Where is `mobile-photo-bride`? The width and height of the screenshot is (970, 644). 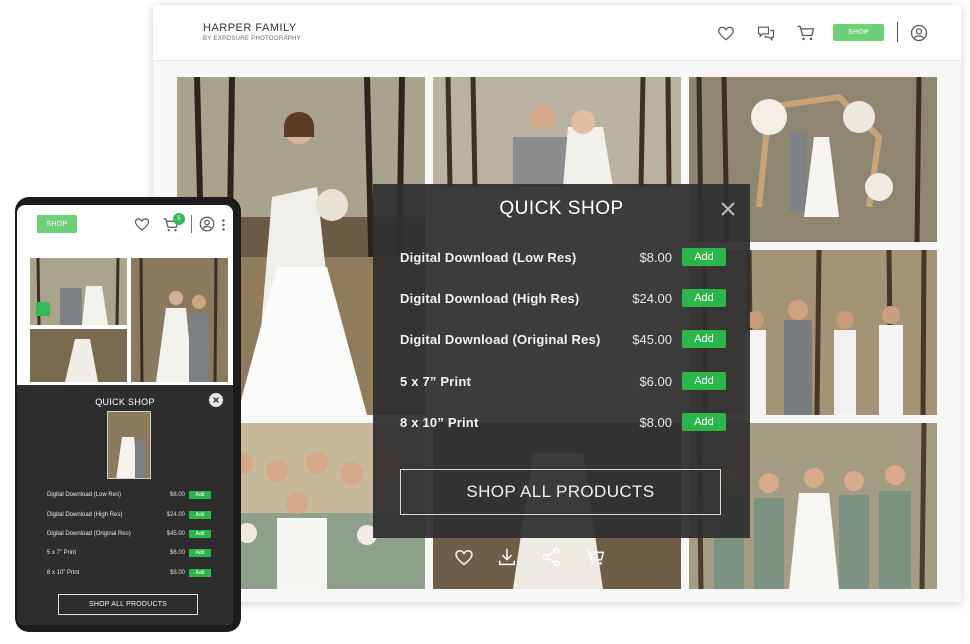
mobile-photo-bride is located at coordinates (78, 355).